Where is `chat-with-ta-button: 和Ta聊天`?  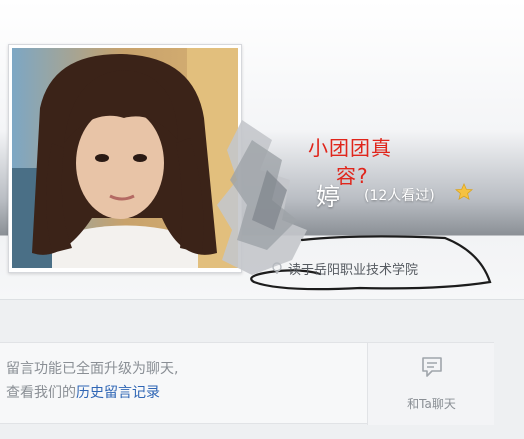
chat-with-ta-button: 和Ta聊天 is located at coordinates (430, 384).